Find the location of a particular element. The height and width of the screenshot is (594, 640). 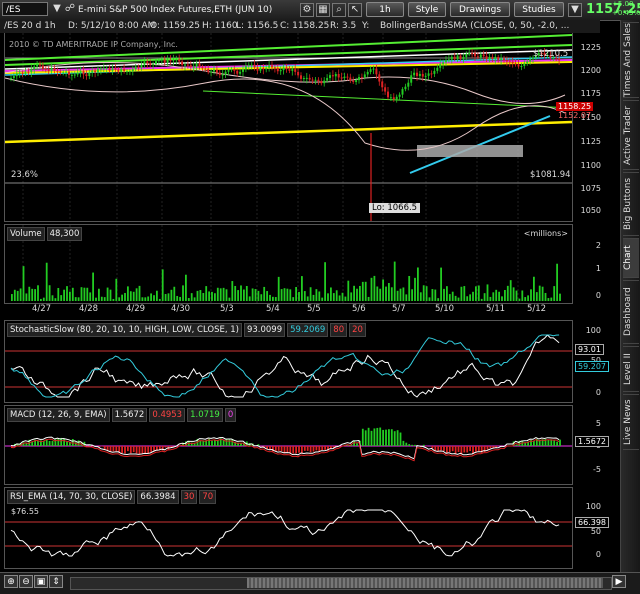

zoom-out-icon: ⊖ is located at coordinates (26, 581).